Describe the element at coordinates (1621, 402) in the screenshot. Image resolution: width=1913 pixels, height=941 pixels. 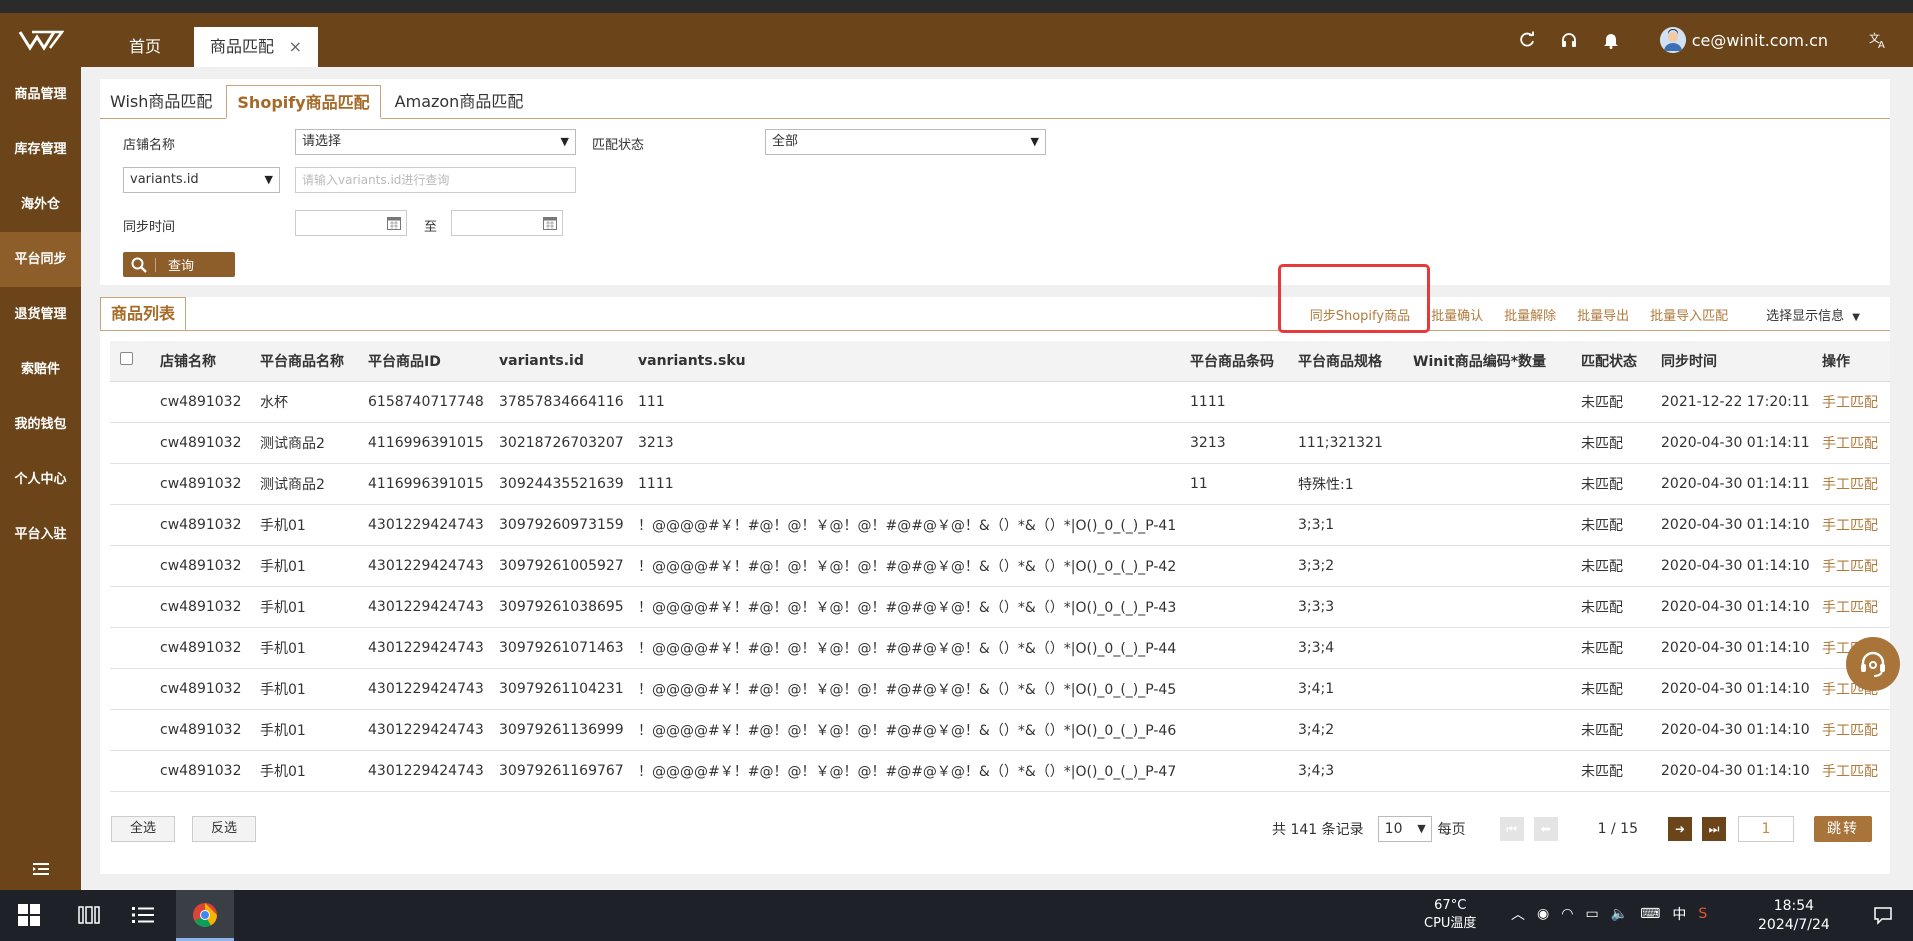
I see `table-cell-status: 未匹配` at that location.